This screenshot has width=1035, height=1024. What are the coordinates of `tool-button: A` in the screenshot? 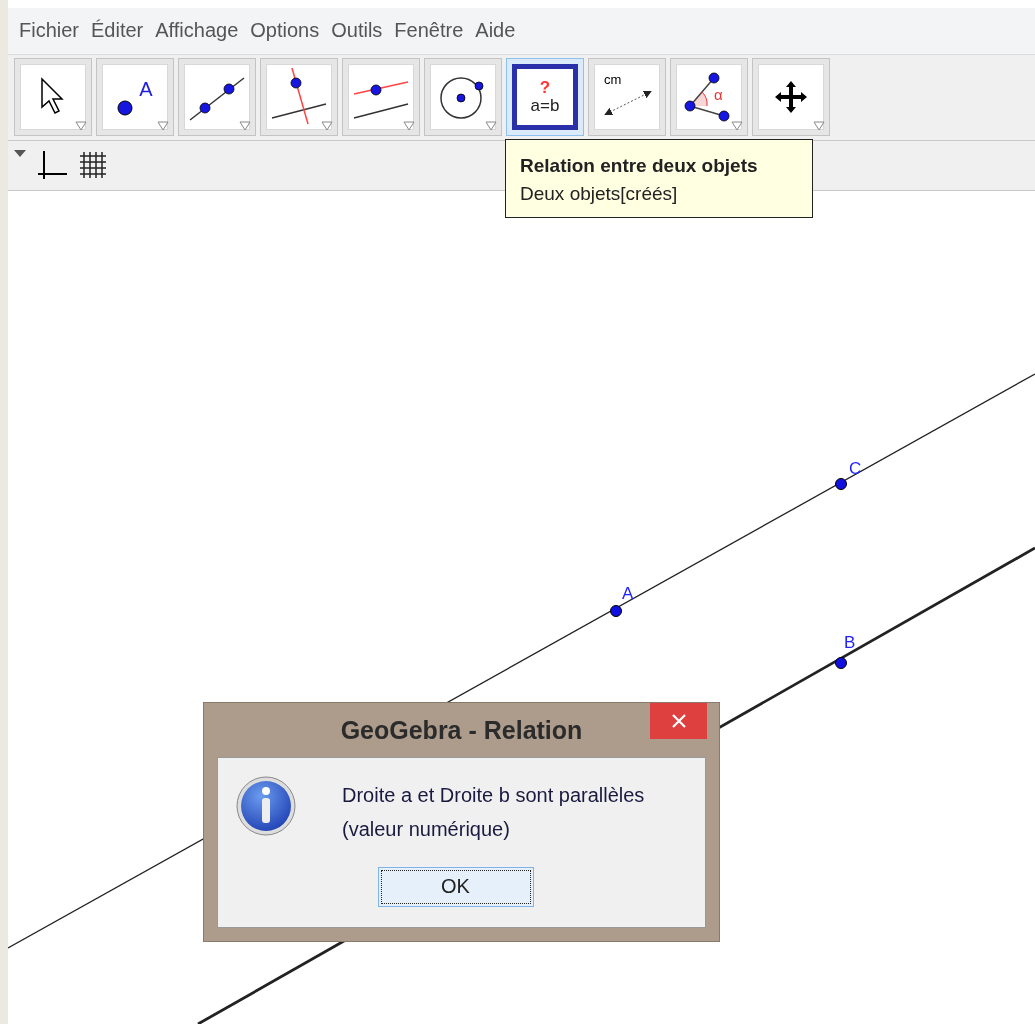 It's located at (135, 97).